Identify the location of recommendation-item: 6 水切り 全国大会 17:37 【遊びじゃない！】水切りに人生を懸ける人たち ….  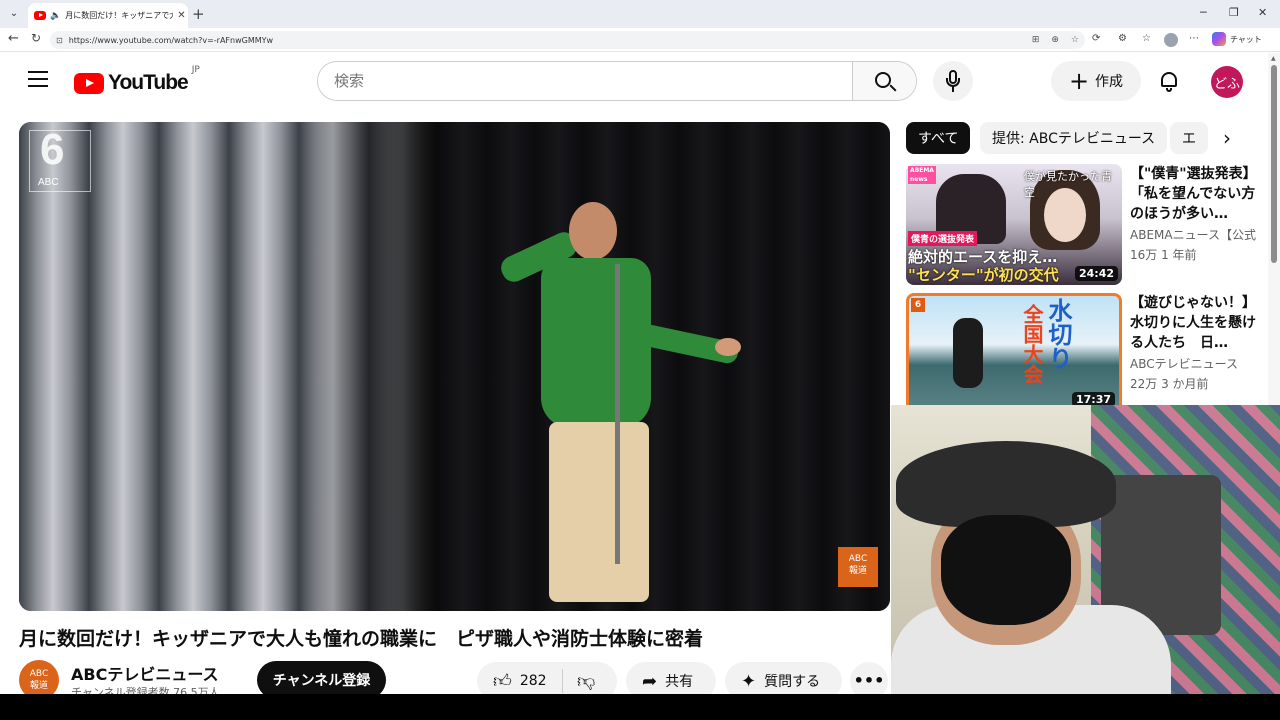
(1087, 354).